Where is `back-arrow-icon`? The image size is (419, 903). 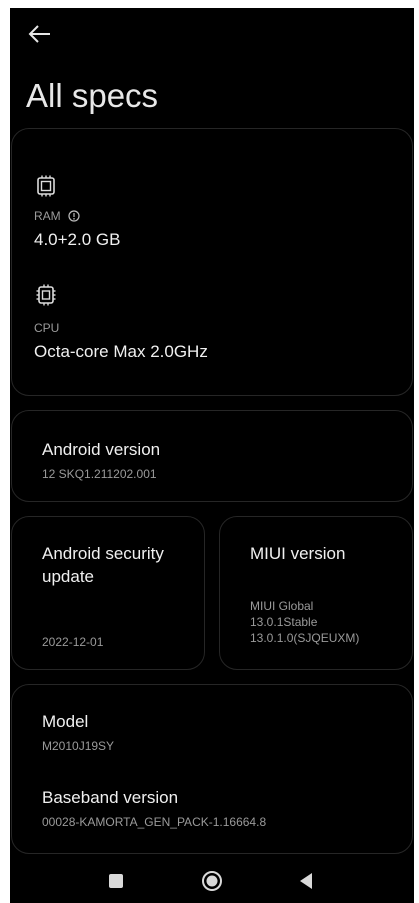
back-arrow-icon is located at coordinates (40, 34).